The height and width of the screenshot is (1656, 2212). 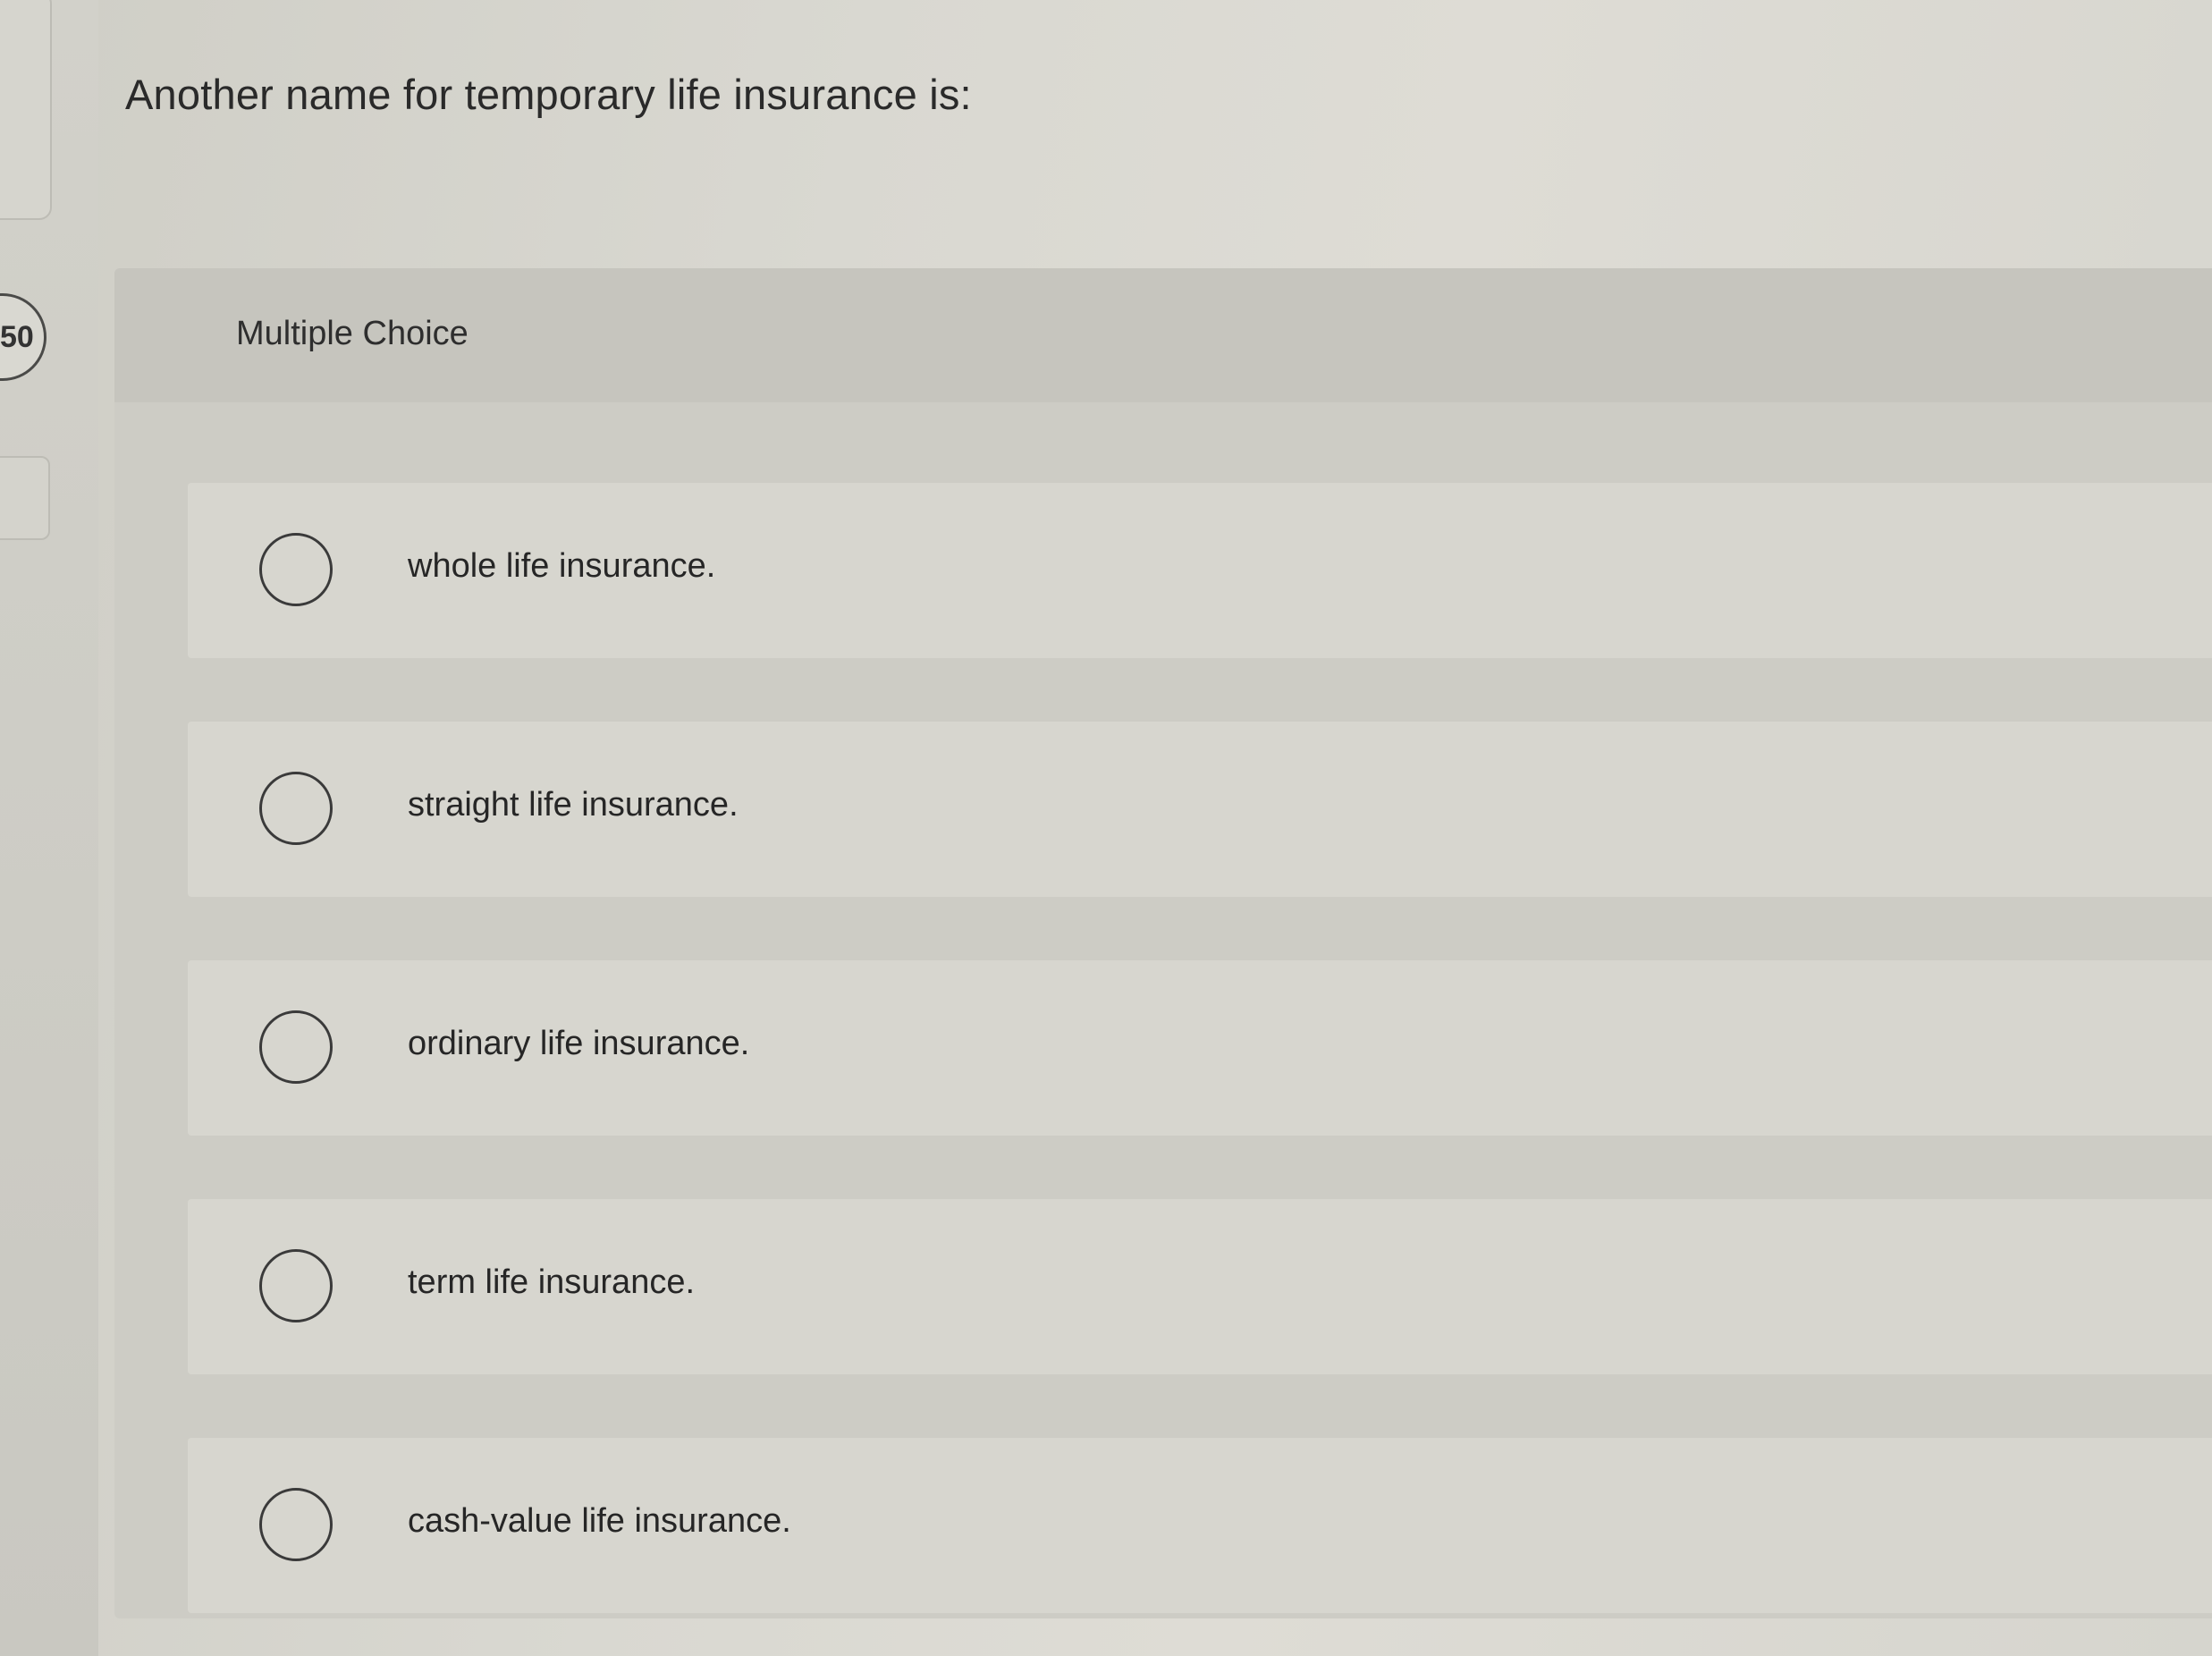 I want to click on answer-option-label: term life insurance., so click(x=552, y=1282).